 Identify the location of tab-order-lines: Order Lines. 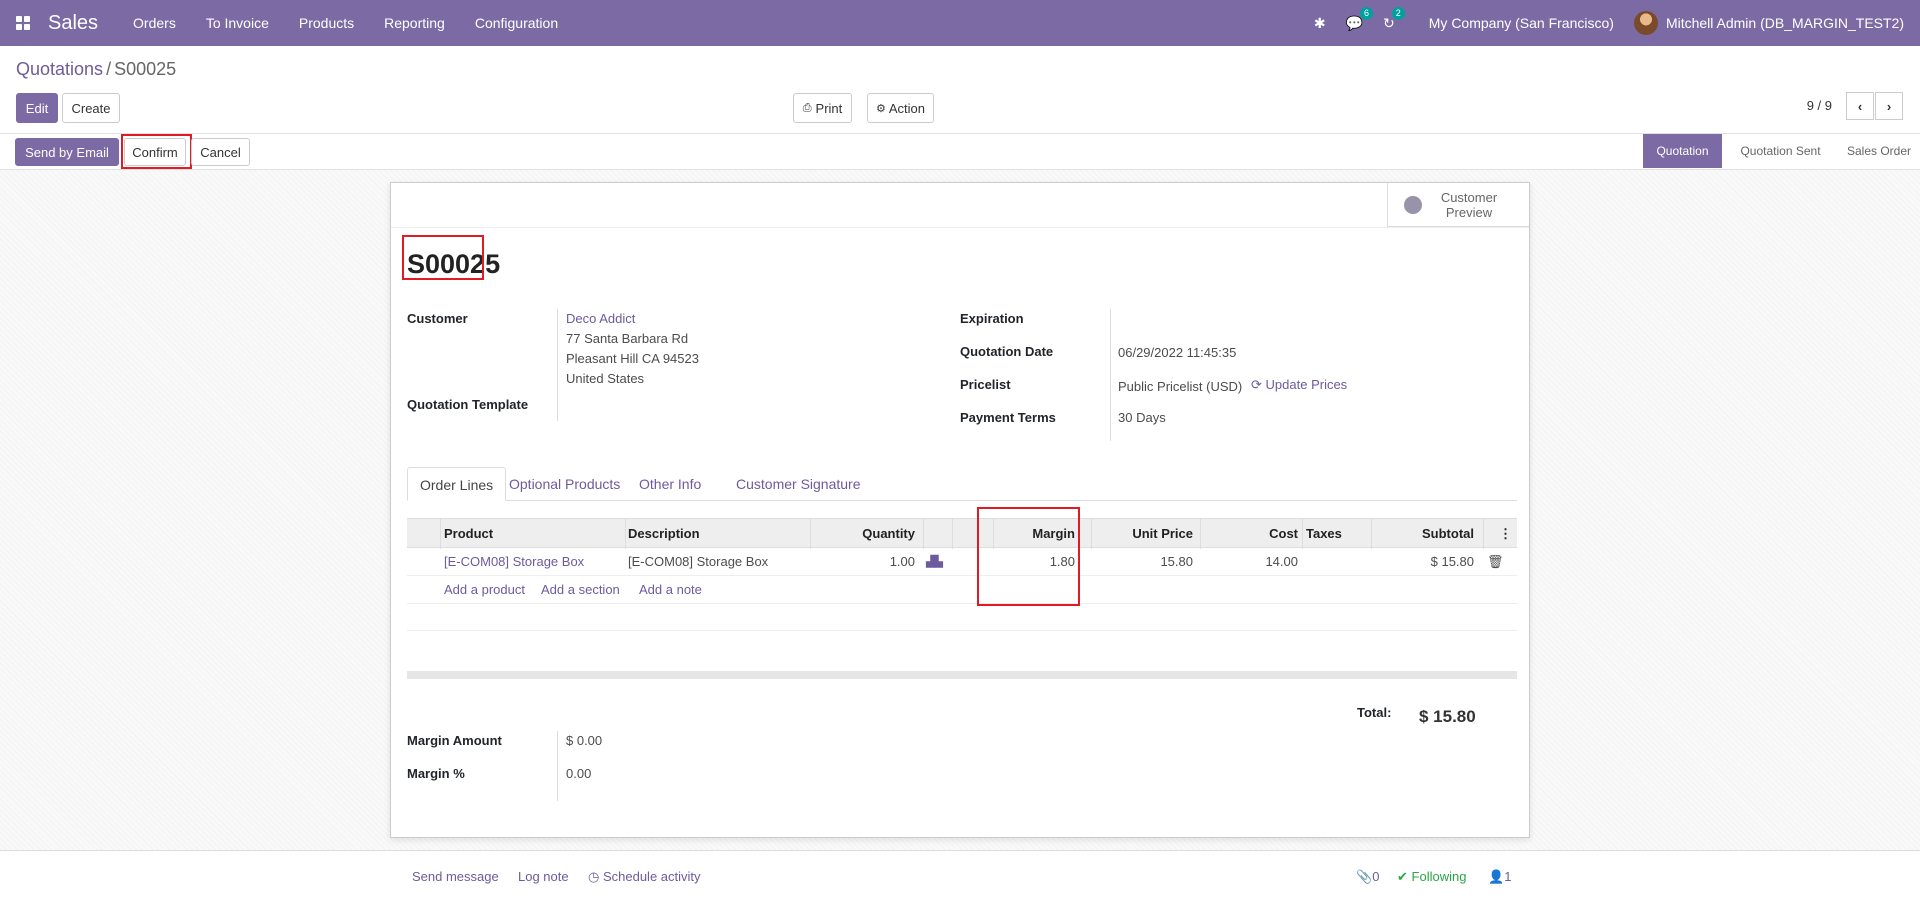
(457, 484).